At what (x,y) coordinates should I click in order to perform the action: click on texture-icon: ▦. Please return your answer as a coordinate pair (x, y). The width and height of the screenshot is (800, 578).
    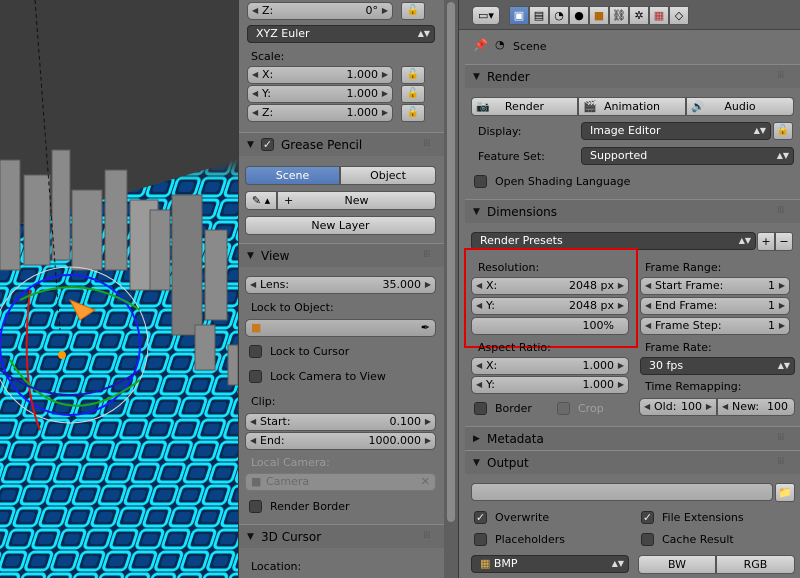
    Looking at the image, I should click on (659, 15).